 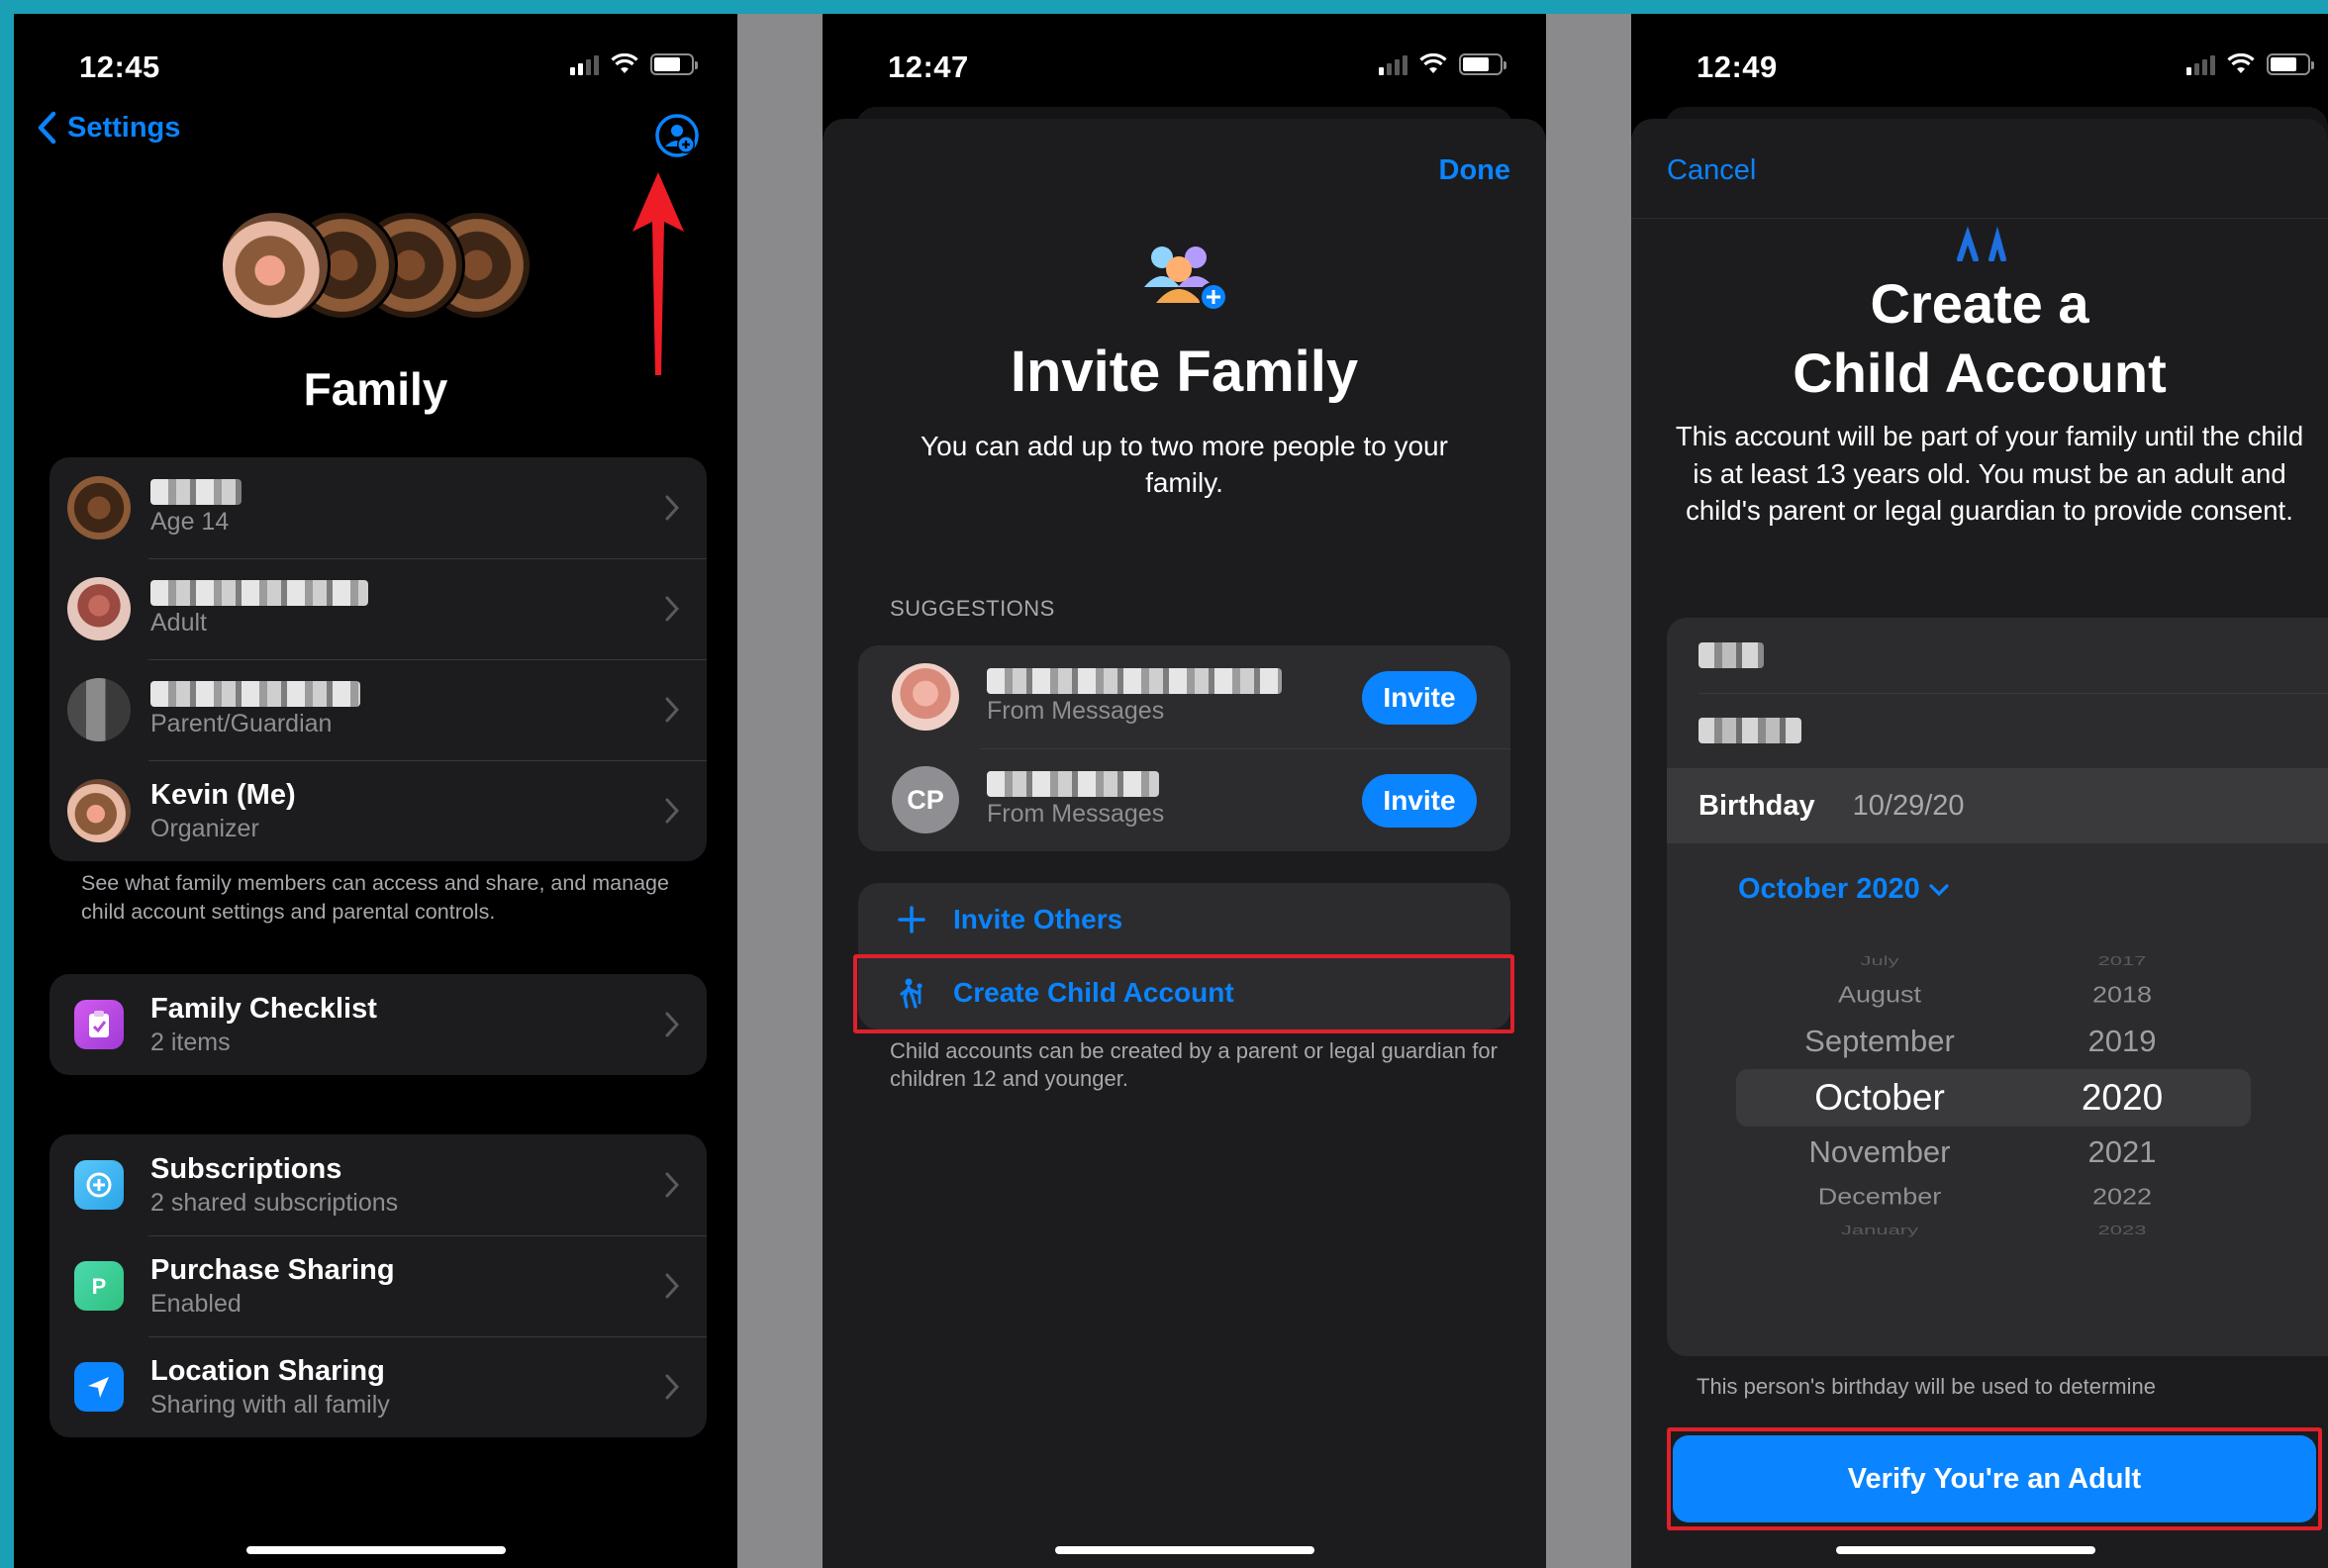 I want to click on picker-row-selected: October 2020, so click(x=1993, y=1098).